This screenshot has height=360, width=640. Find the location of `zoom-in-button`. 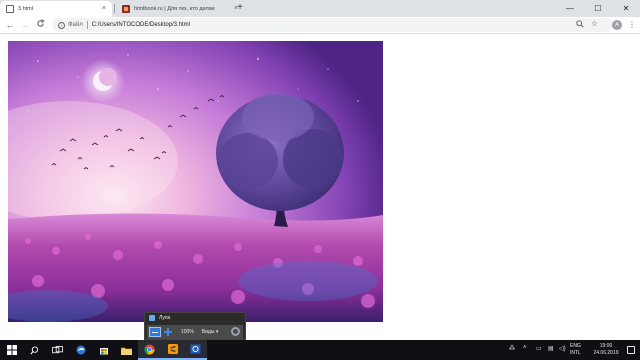

zoom-in-button is located at coordinates (168, 332).